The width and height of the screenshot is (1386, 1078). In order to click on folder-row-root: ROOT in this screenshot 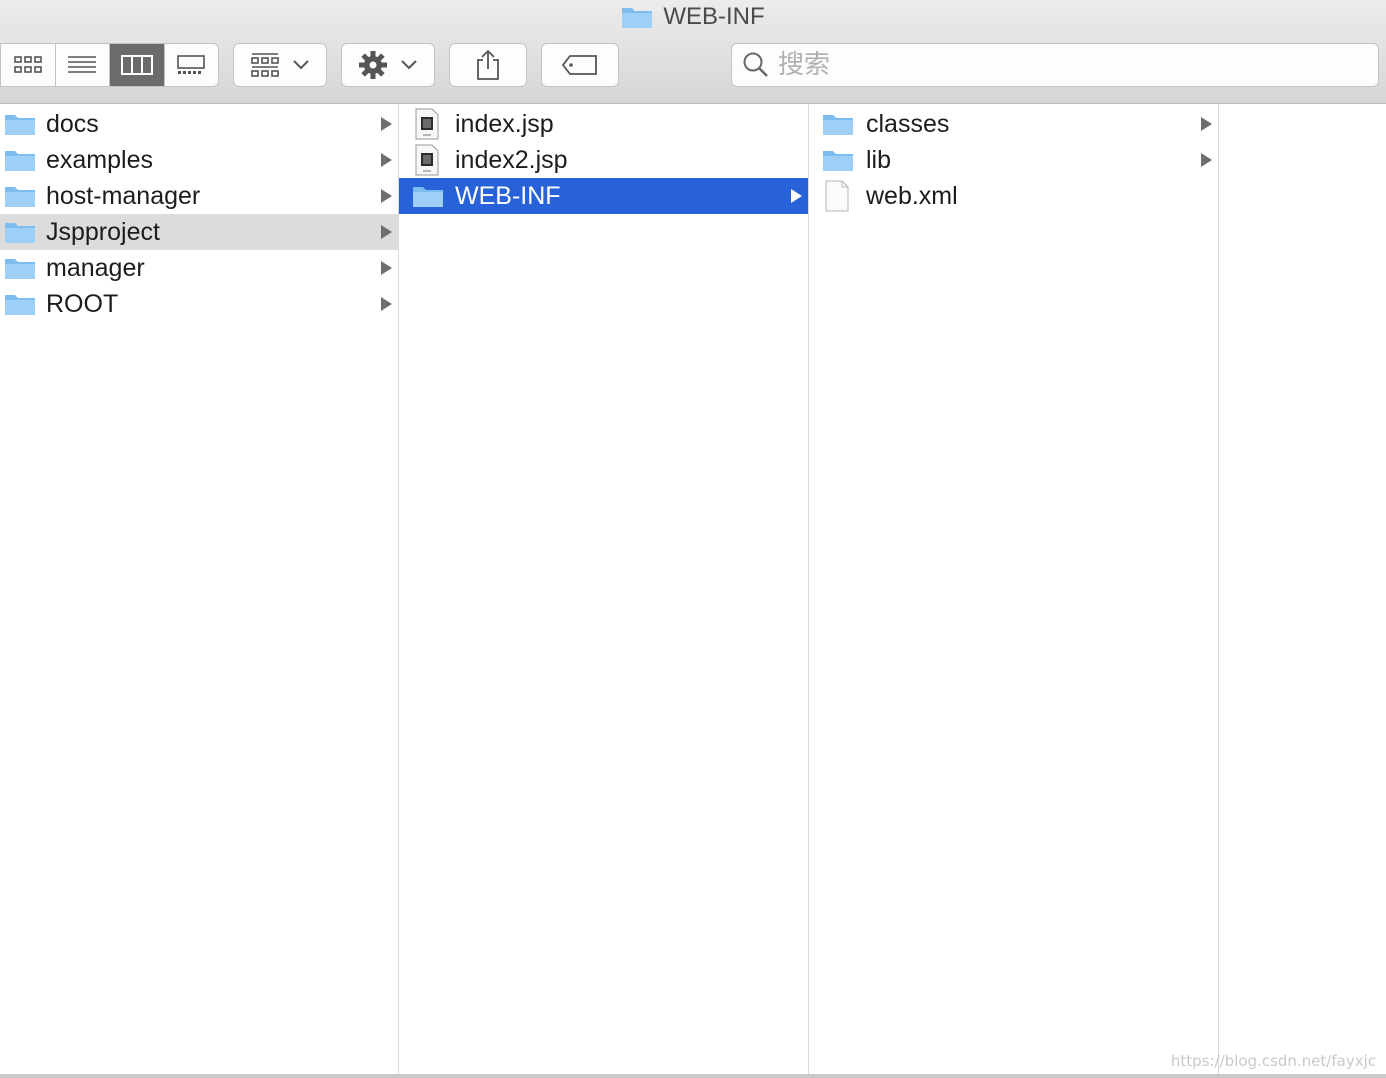, I will do `click(199, 304)`.